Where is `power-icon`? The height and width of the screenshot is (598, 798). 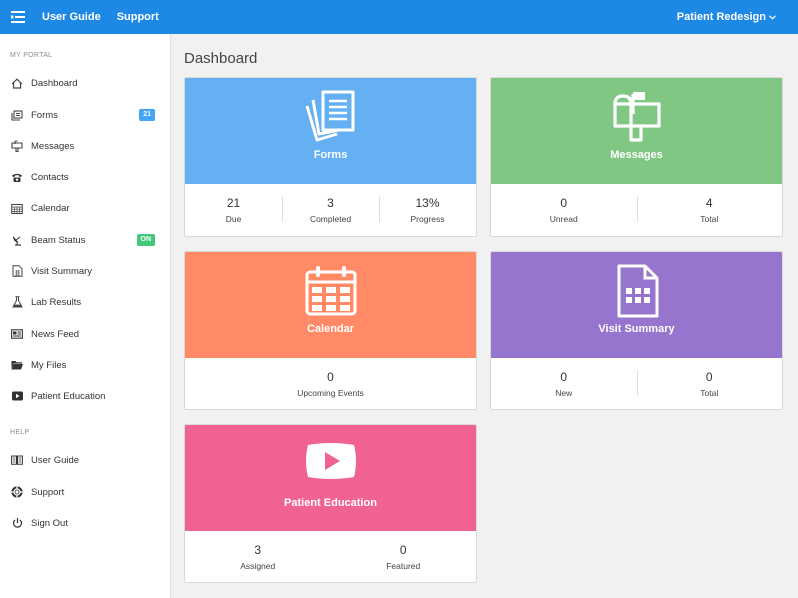 power-icon is located at coordinates (17, 523).